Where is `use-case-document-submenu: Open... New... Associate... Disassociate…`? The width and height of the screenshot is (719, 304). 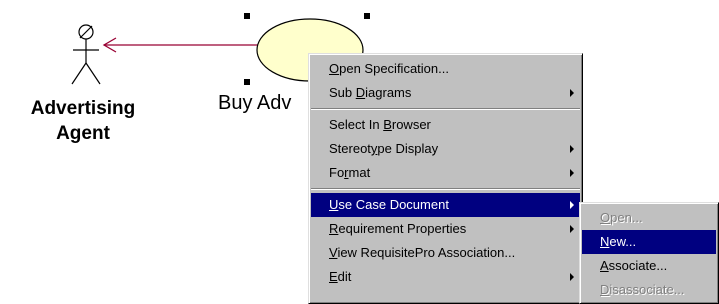
use-case-document-submenu: Open... New... Associate... Disassociate… is located at coordinates (649, 253).